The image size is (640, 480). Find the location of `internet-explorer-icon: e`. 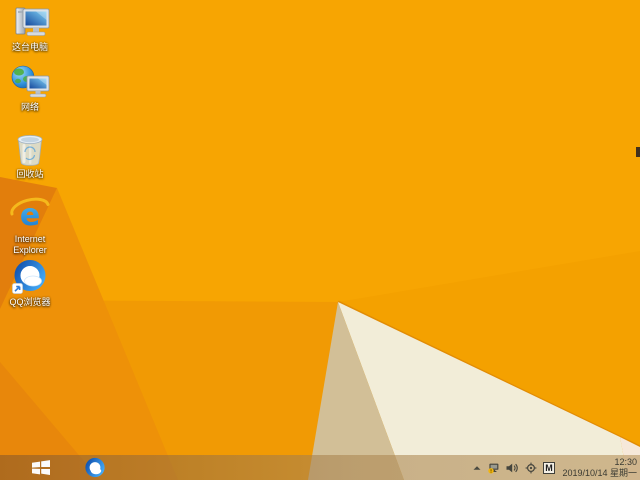

internet-explorer-icon: e is located at coordinates (30, 214).